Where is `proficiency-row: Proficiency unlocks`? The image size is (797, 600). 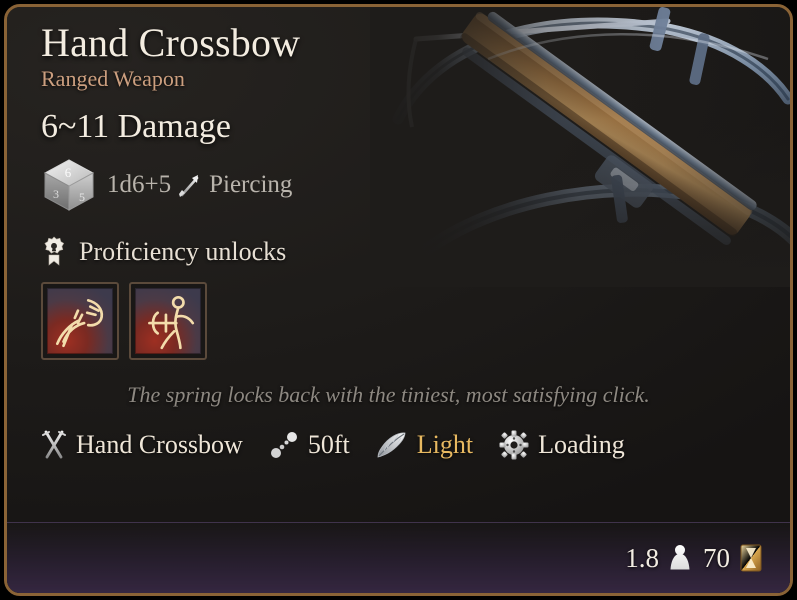
proficiency-row: Proficiency unlocks is located at coordinates (402, 252).